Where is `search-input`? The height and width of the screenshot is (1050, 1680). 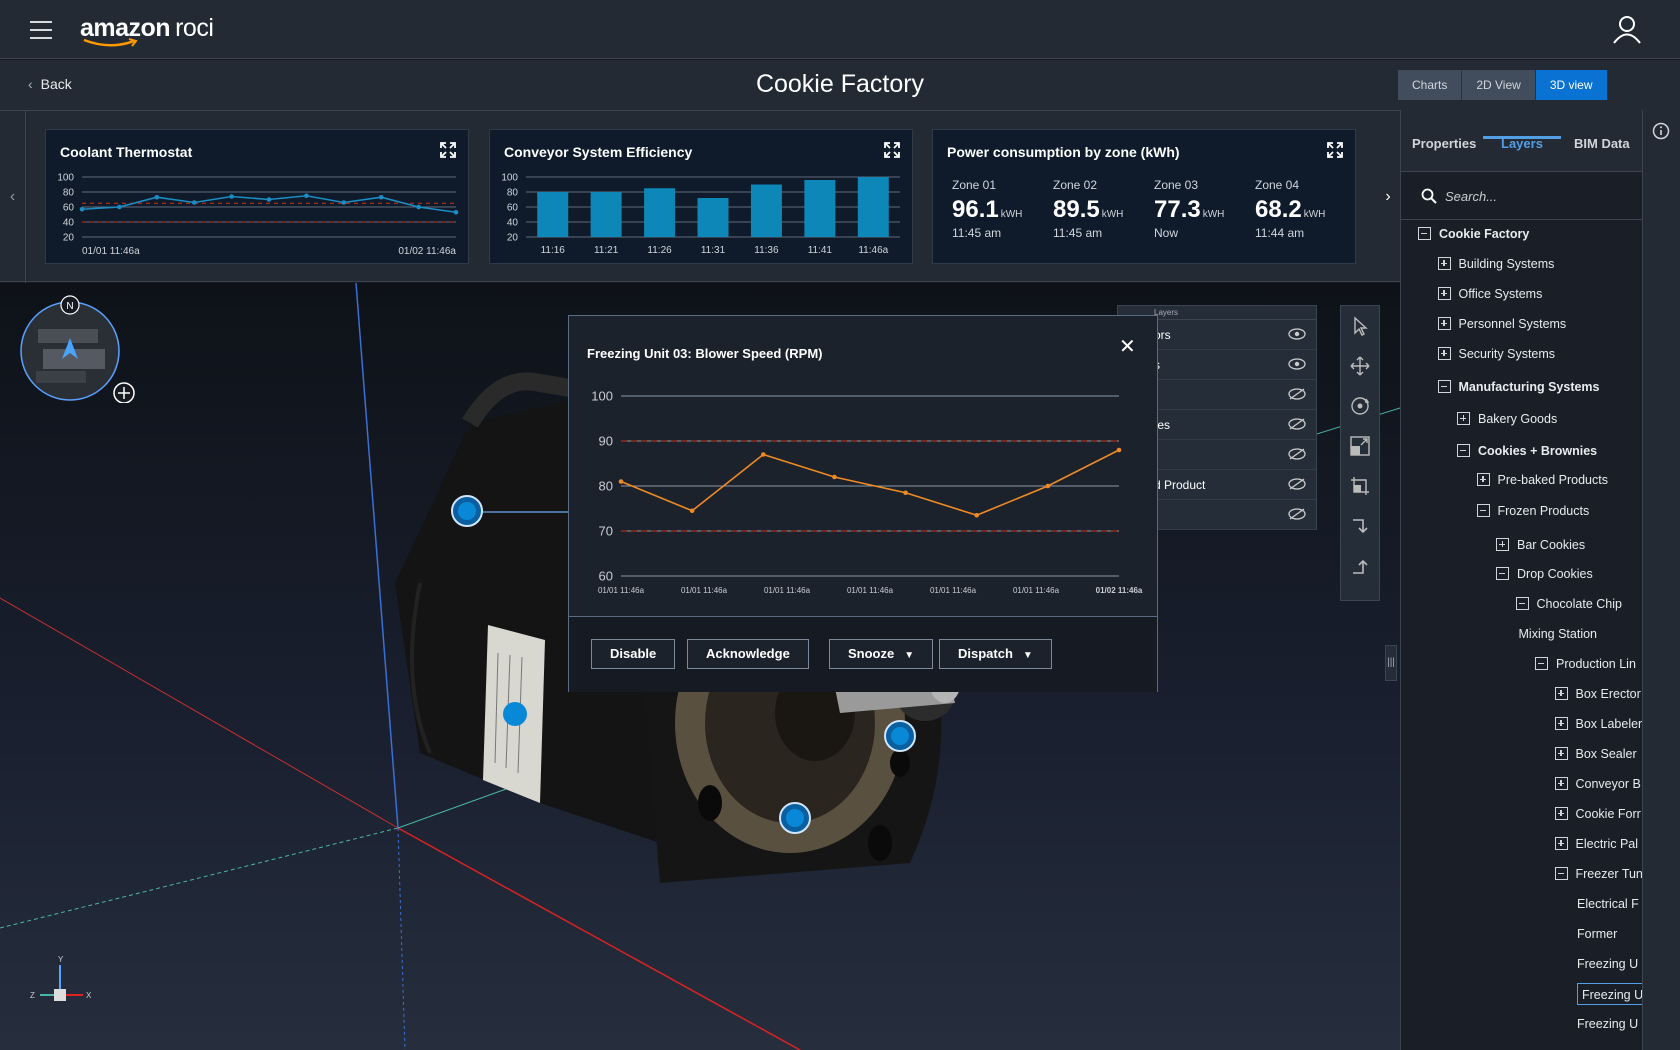
search-input is located at coordinates (1535, 196).